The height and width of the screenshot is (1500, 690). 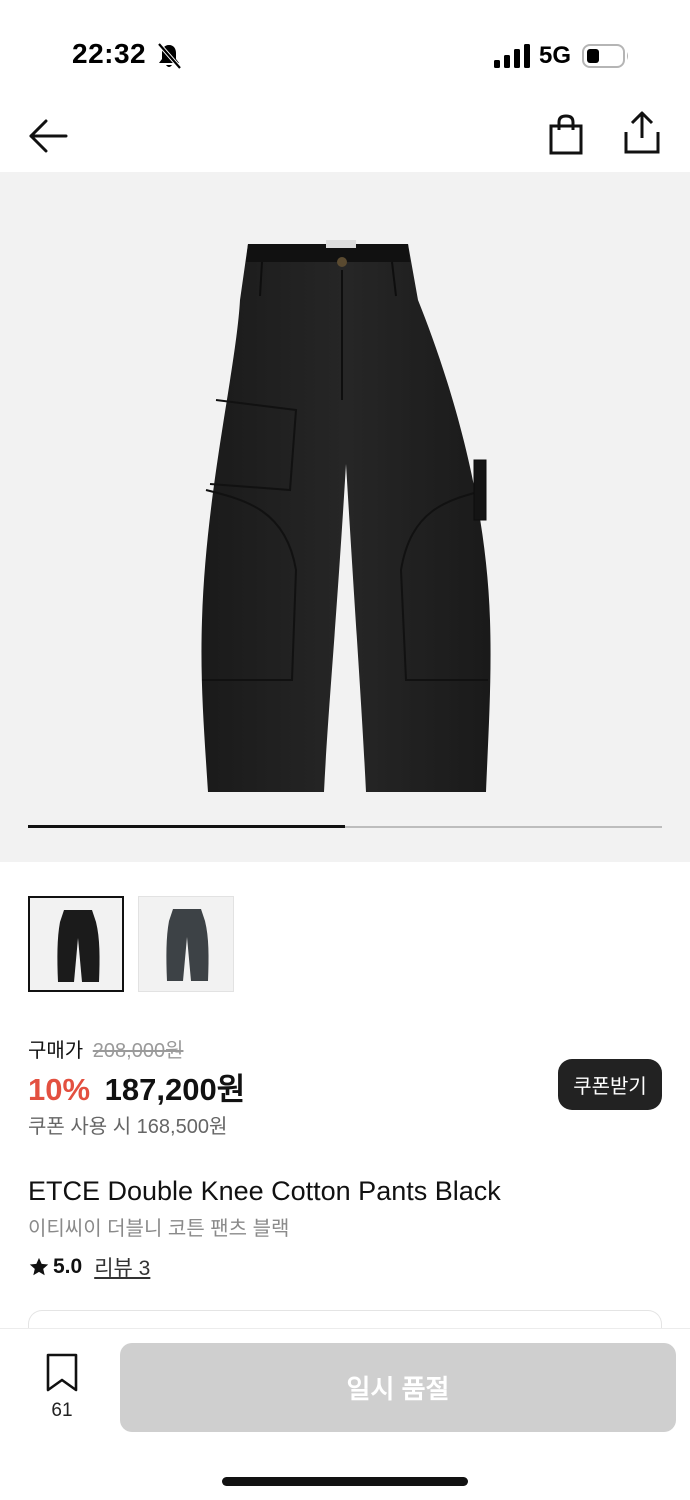 What do you see at coordinates (138, 1051) in the screenshot?
I see `original-price: 208,000원` at bounding box center [138, 1051].